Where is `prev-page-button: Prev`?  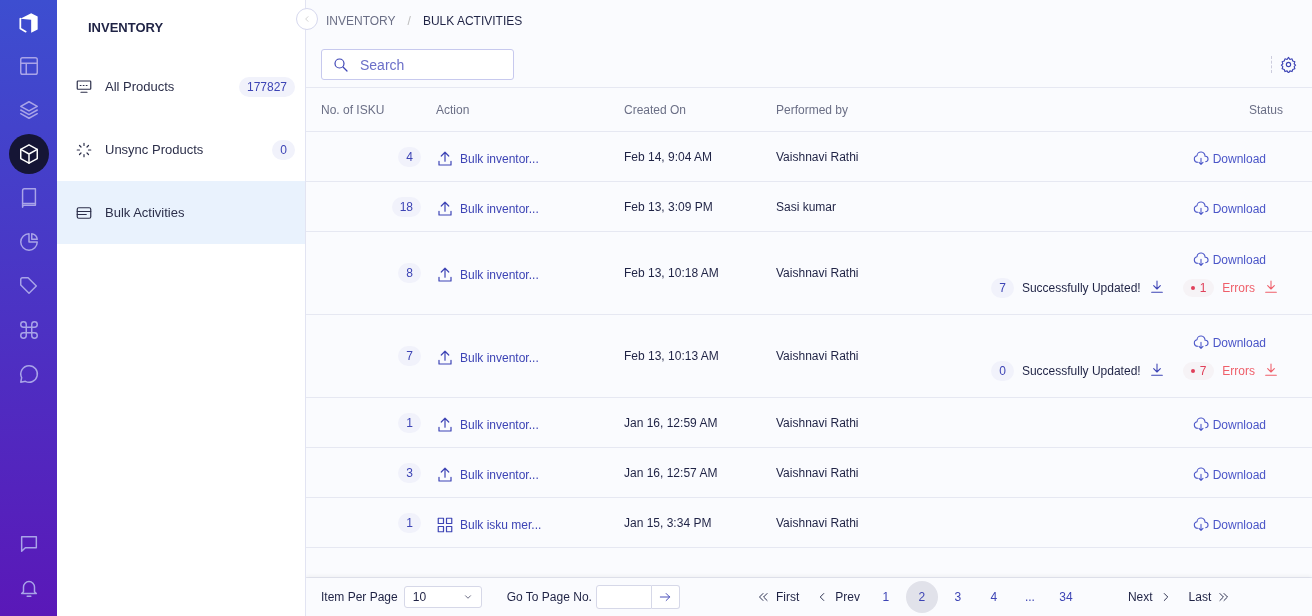 prev-page-button: Prev is located at coordinates (837, 597).